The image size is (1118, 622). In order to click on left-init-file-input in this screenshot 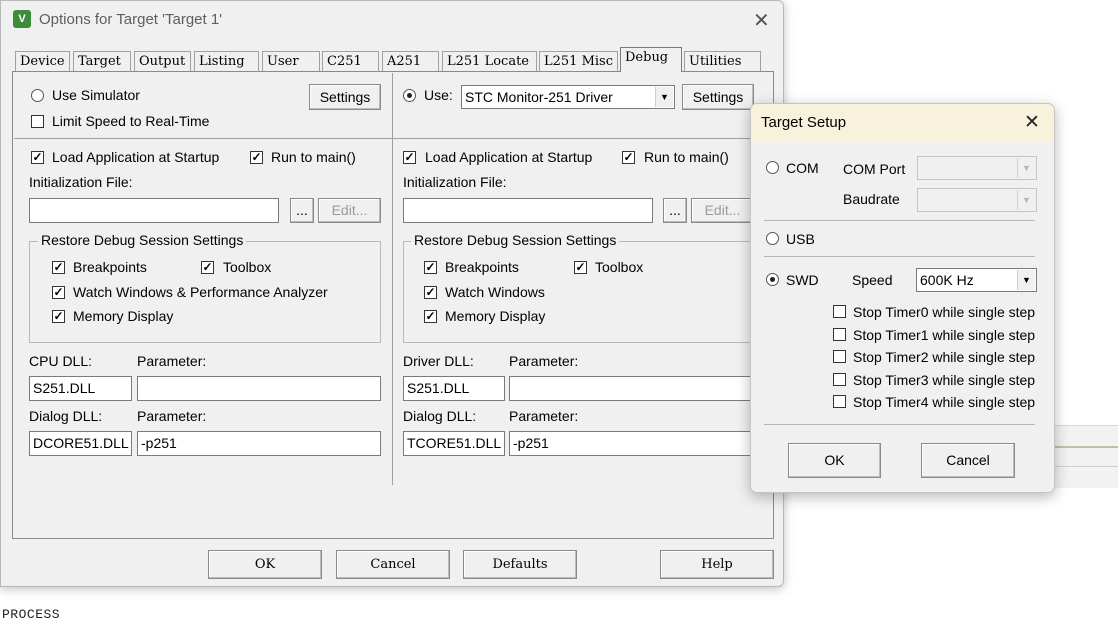, I will do `click(154, 210)`.